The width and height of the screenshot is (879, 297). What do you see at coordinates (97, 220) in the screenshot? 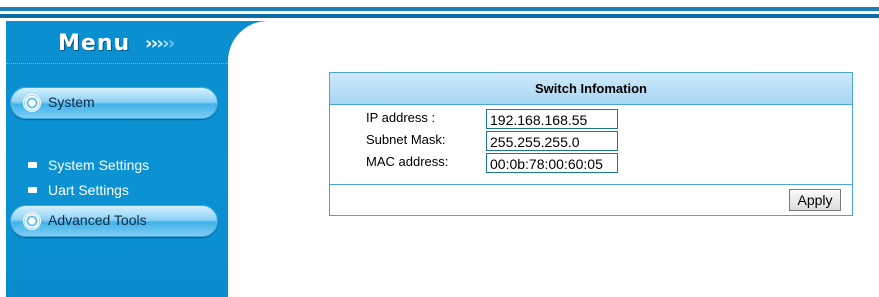
I see `menu-section-label: Advanced Tools` at bounding box center [97, 220].